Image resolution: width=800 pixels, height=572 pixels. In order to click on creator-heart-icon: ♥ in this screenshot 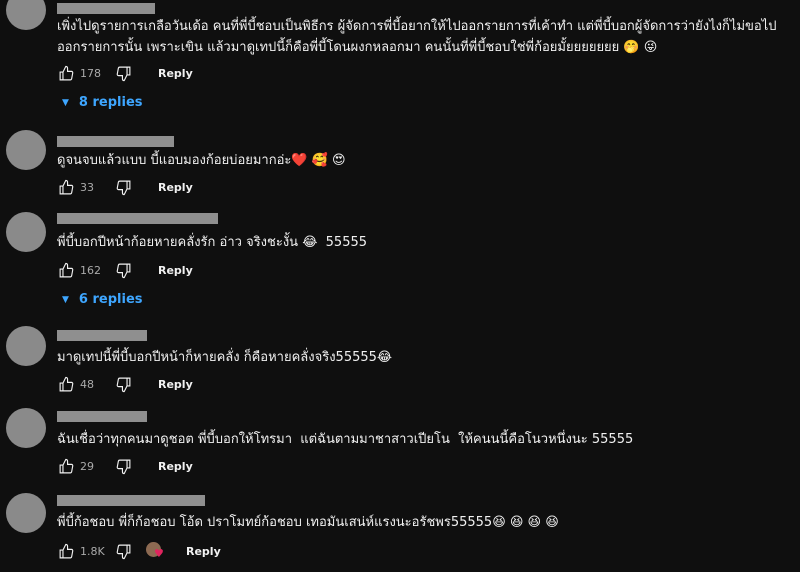, I will do `click(157, 551)`.